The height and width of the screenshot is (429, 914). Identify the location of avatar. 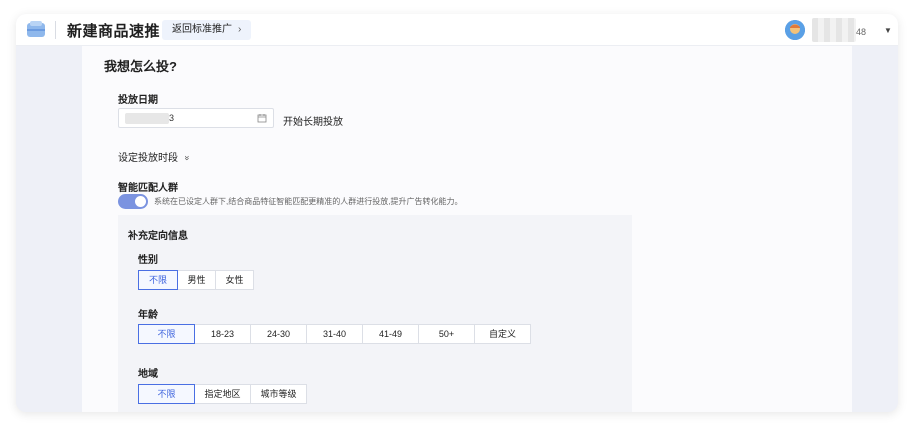
(795, 30).